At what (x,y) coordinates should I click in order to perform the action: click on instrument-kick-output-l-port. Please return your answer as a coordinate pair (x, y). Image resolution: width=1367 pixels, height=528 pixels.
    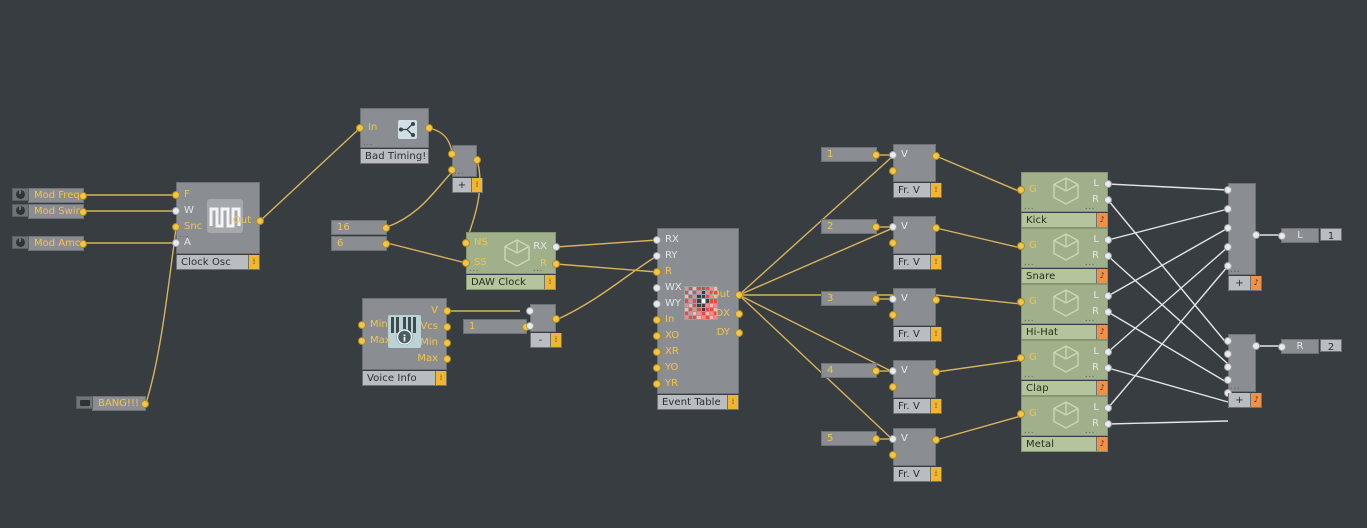
    Looking at the image, I should click on (1108, 184).